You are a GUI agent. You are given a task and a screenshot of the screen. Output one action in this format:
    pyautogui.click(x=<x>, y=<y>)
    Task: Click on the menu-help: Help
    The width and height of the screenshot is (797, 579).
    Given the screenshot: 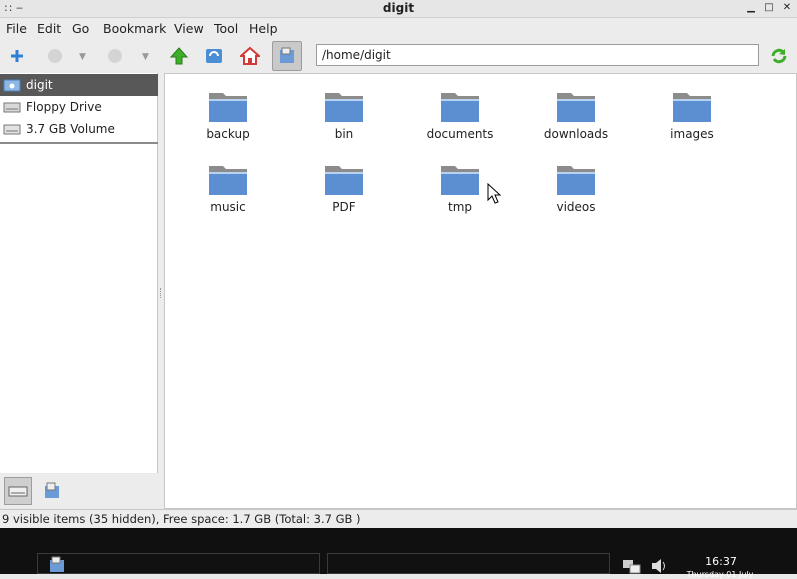 What is the action you would take?
    pyautogui.click(x=263, y=28)
    